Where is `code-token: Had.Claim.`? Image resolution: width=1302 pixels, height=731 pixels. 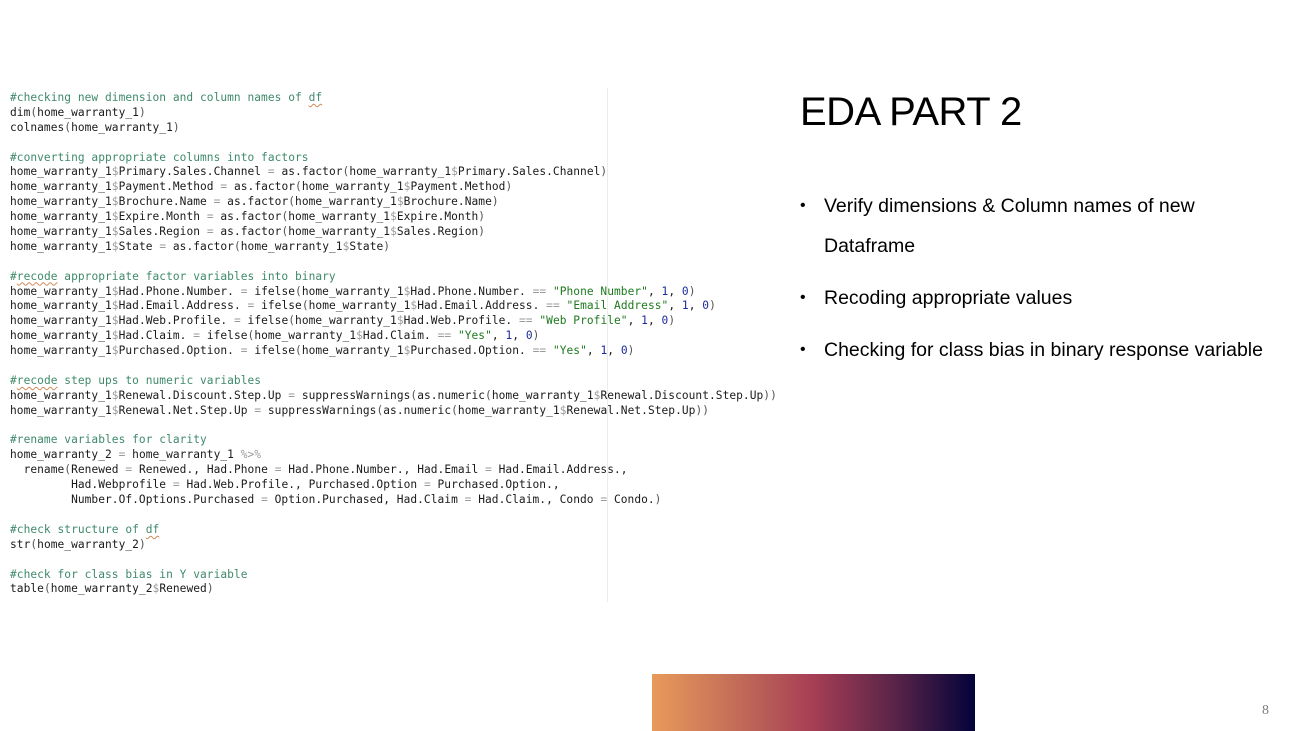
code-token: Had.Claim. is located at coordinates (400, 336).